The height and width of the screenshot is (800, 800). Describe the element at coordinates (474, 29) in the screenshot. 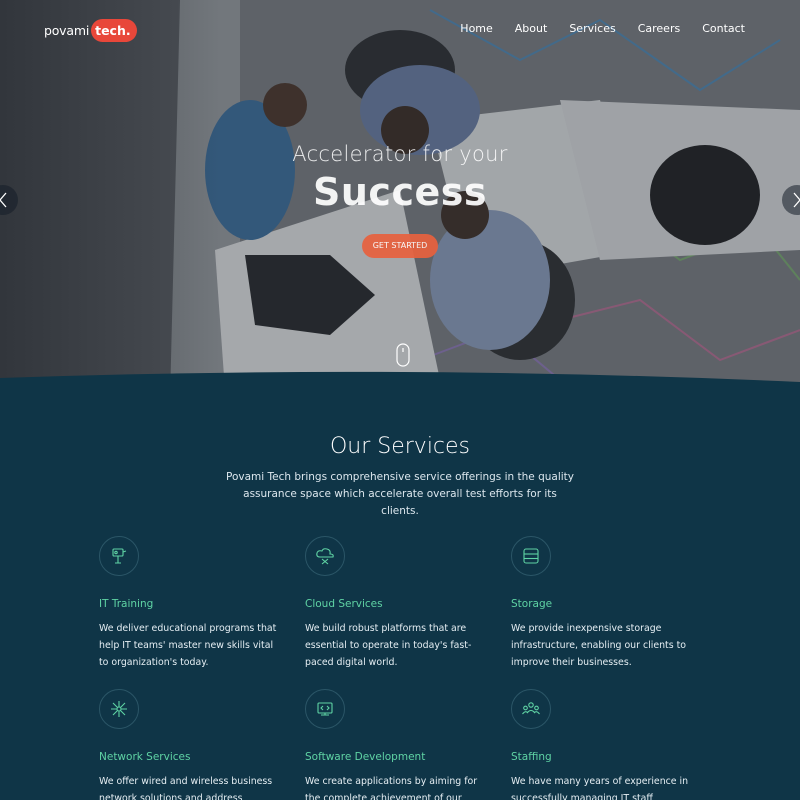

I see `nav-item-home: Home` at that location.